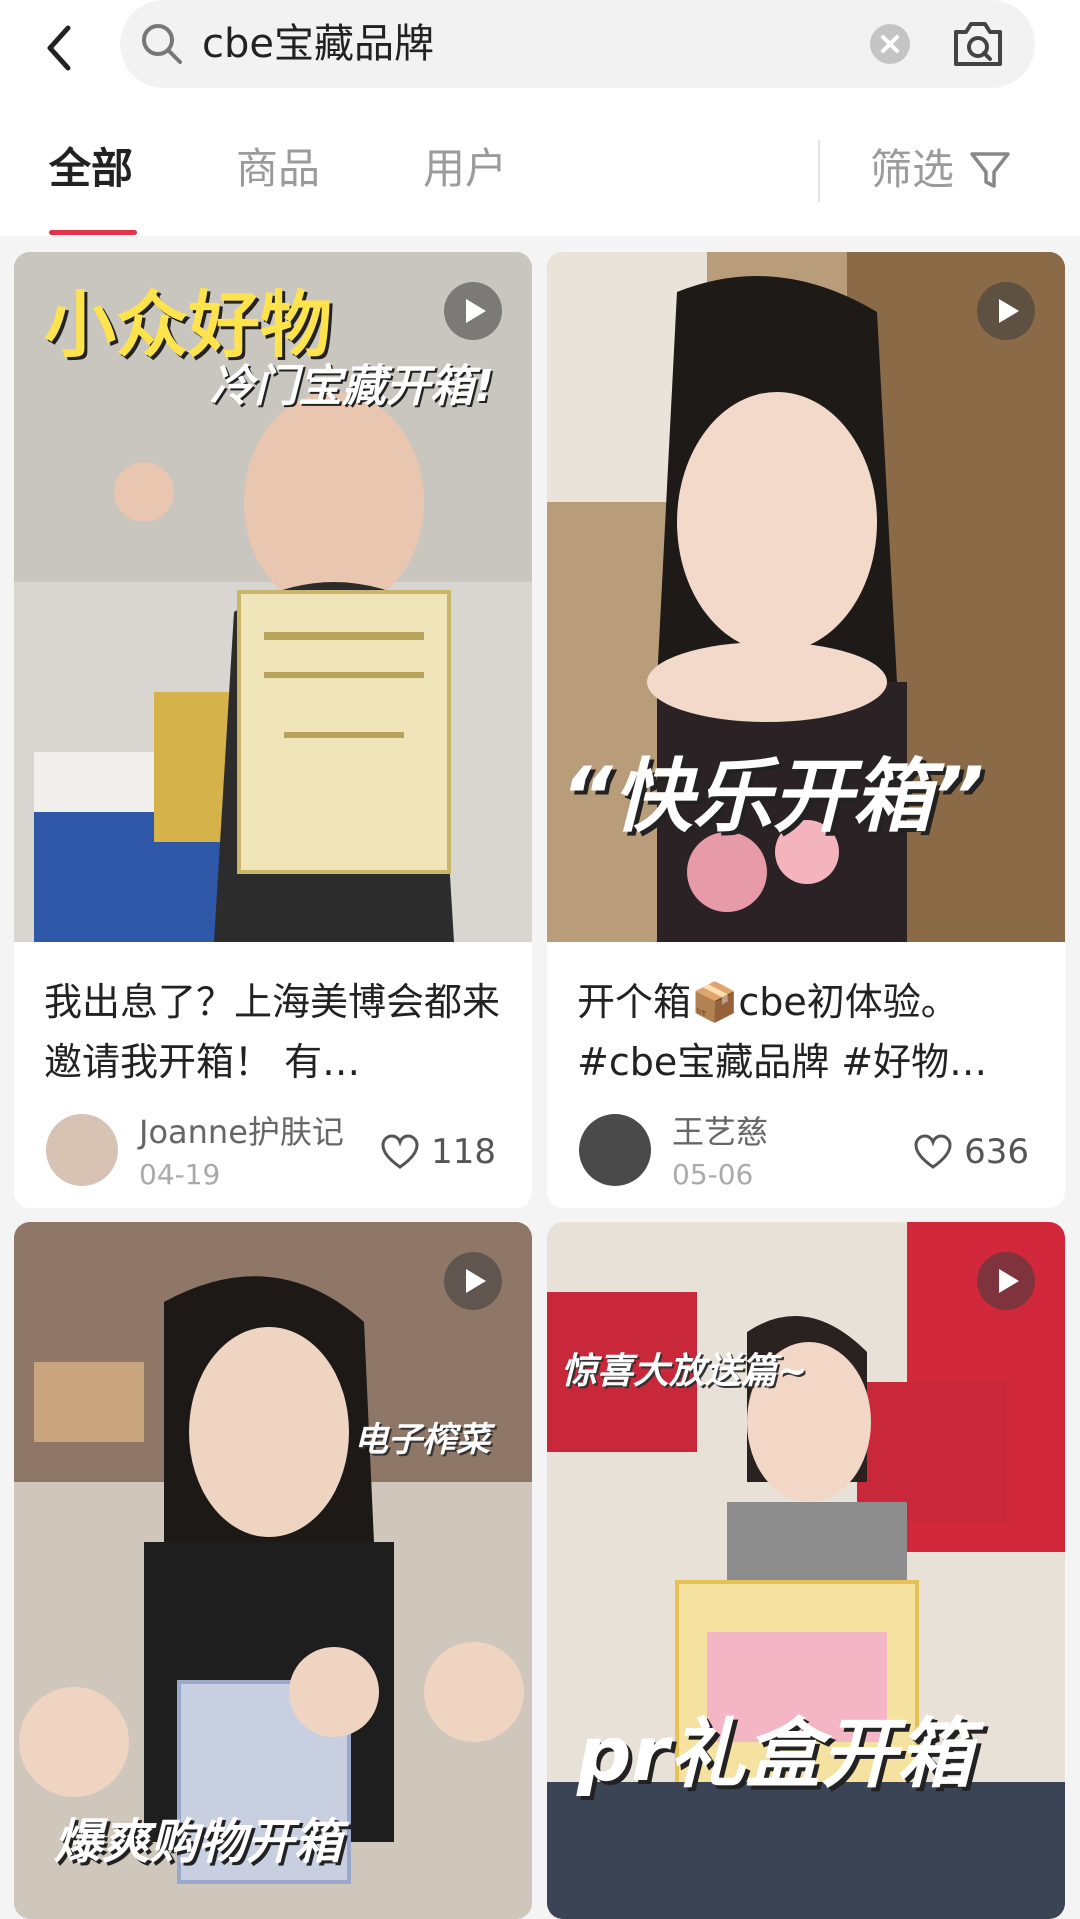  I want to click on overlay-text: 惊喜大放送篇~, so click(684, 1371).